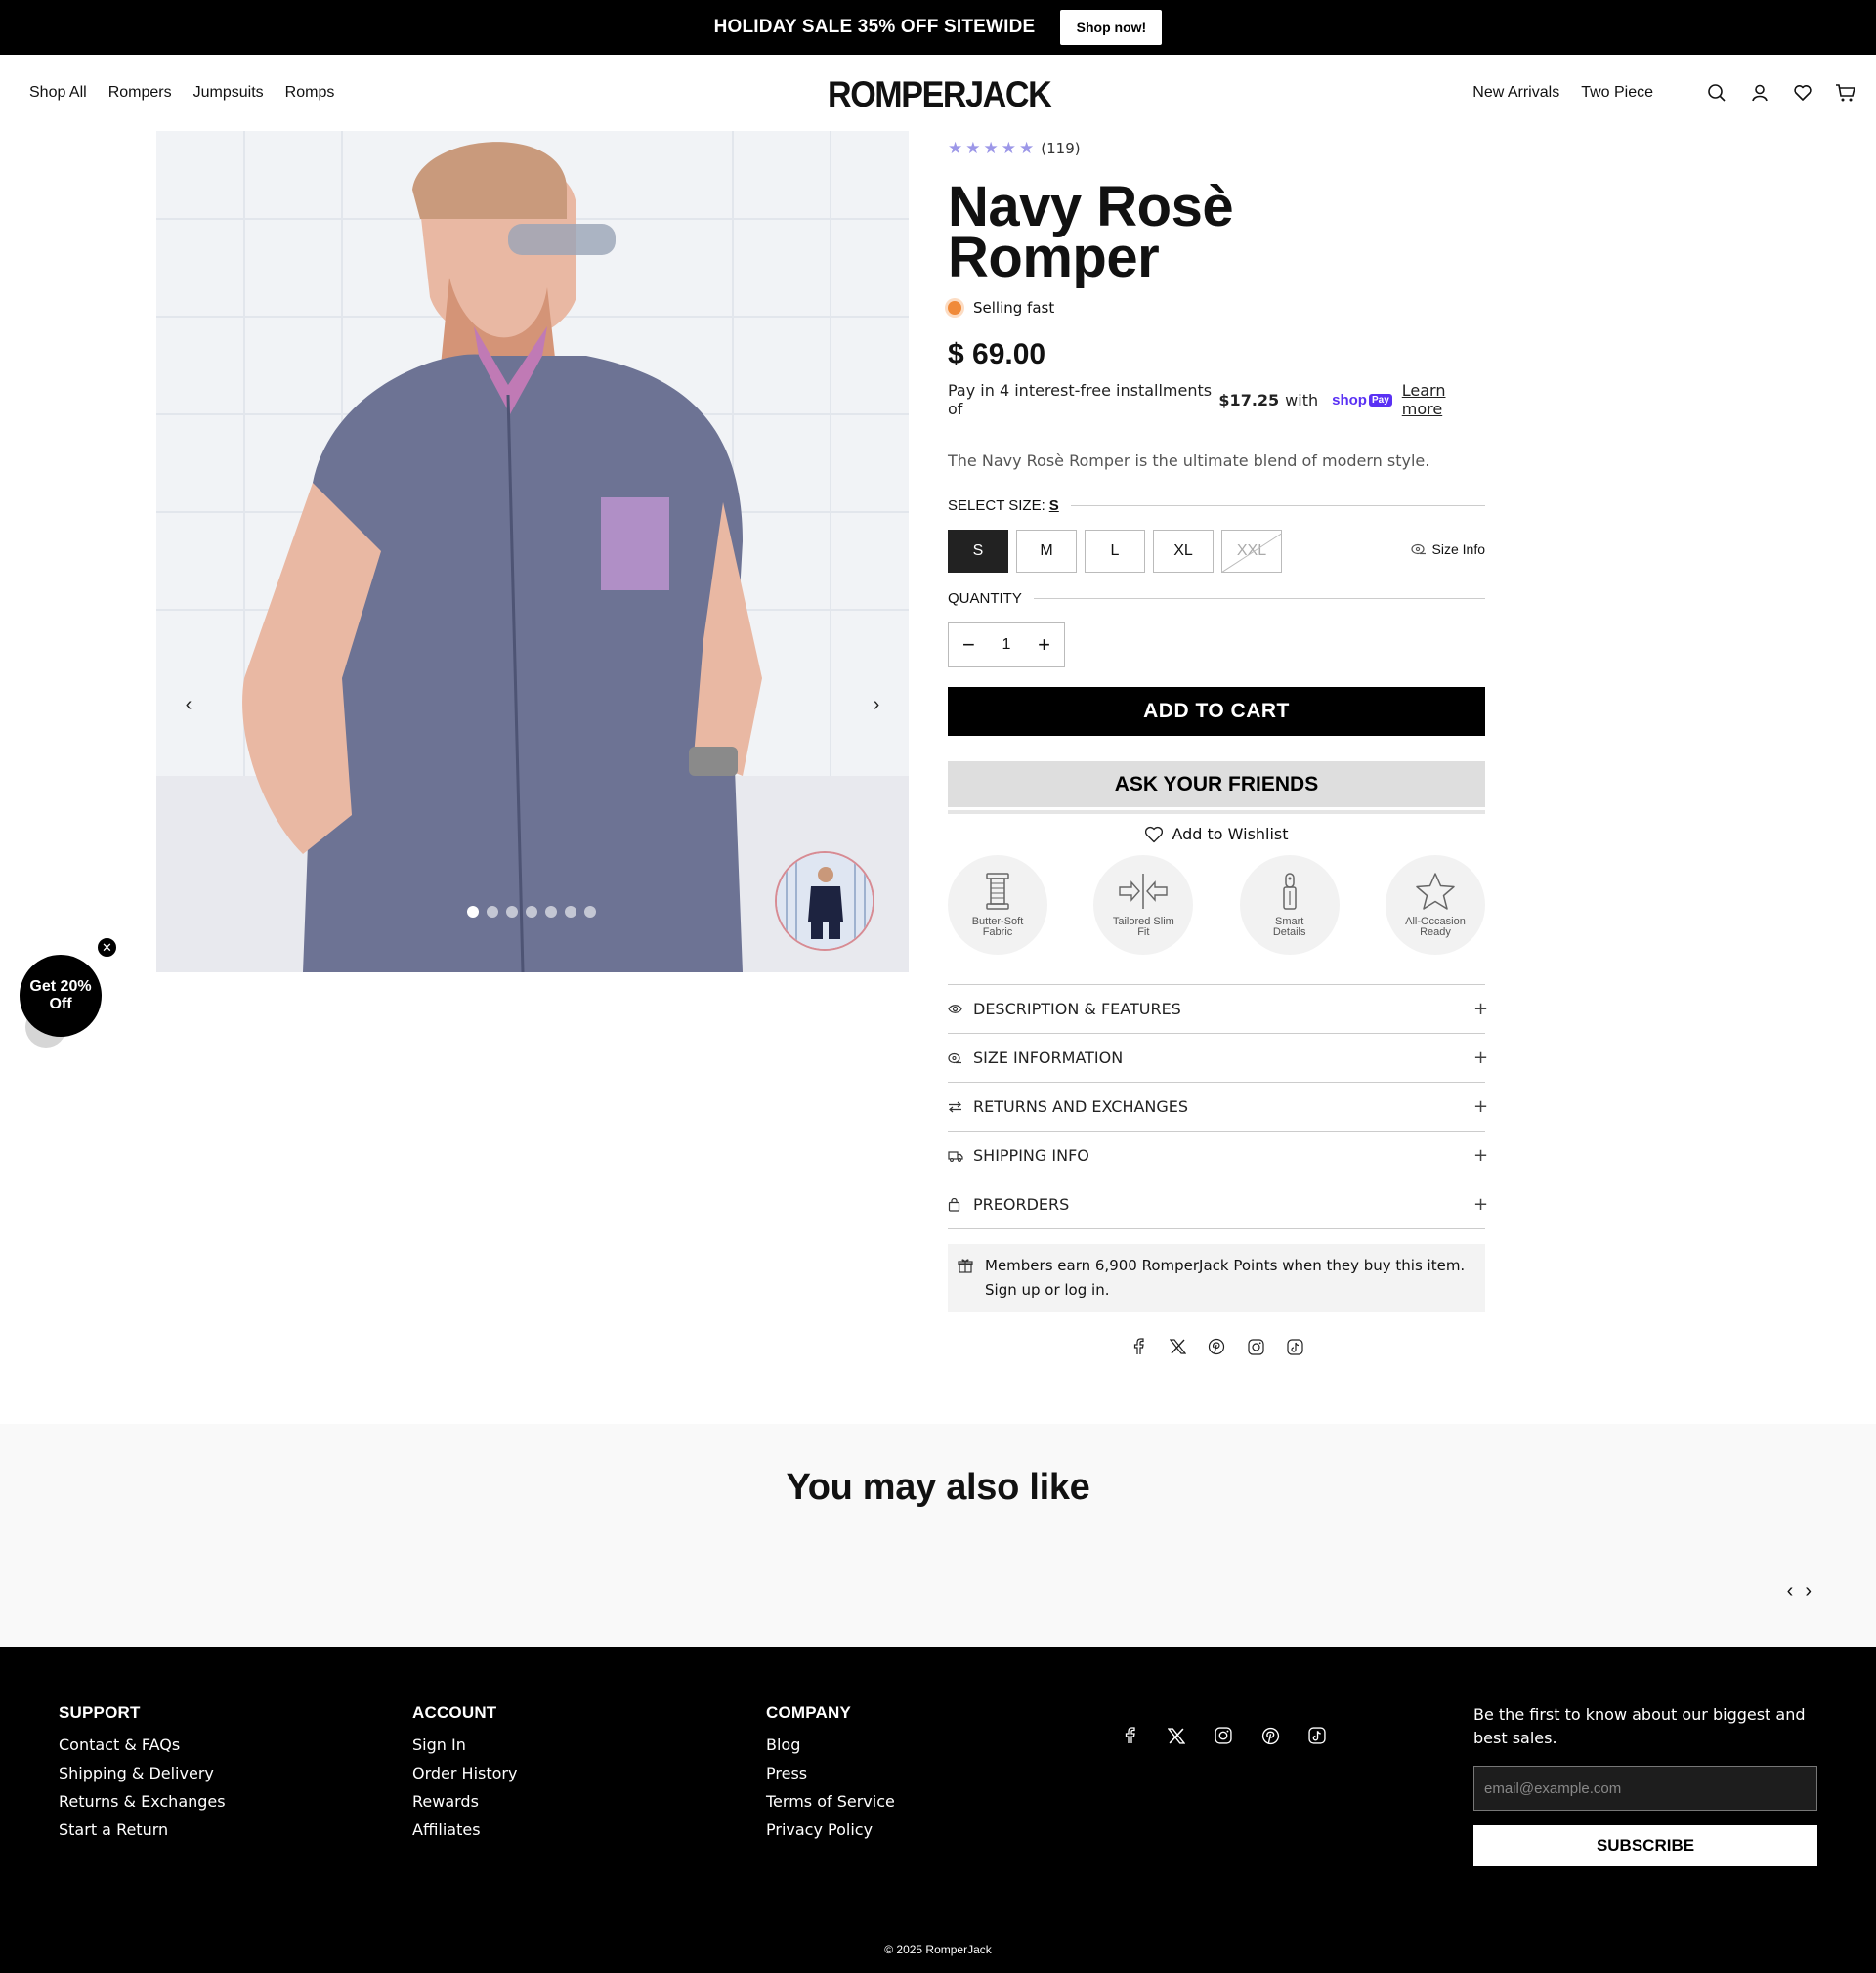  I want to click on star-outline-icon, so click(1435, 891).